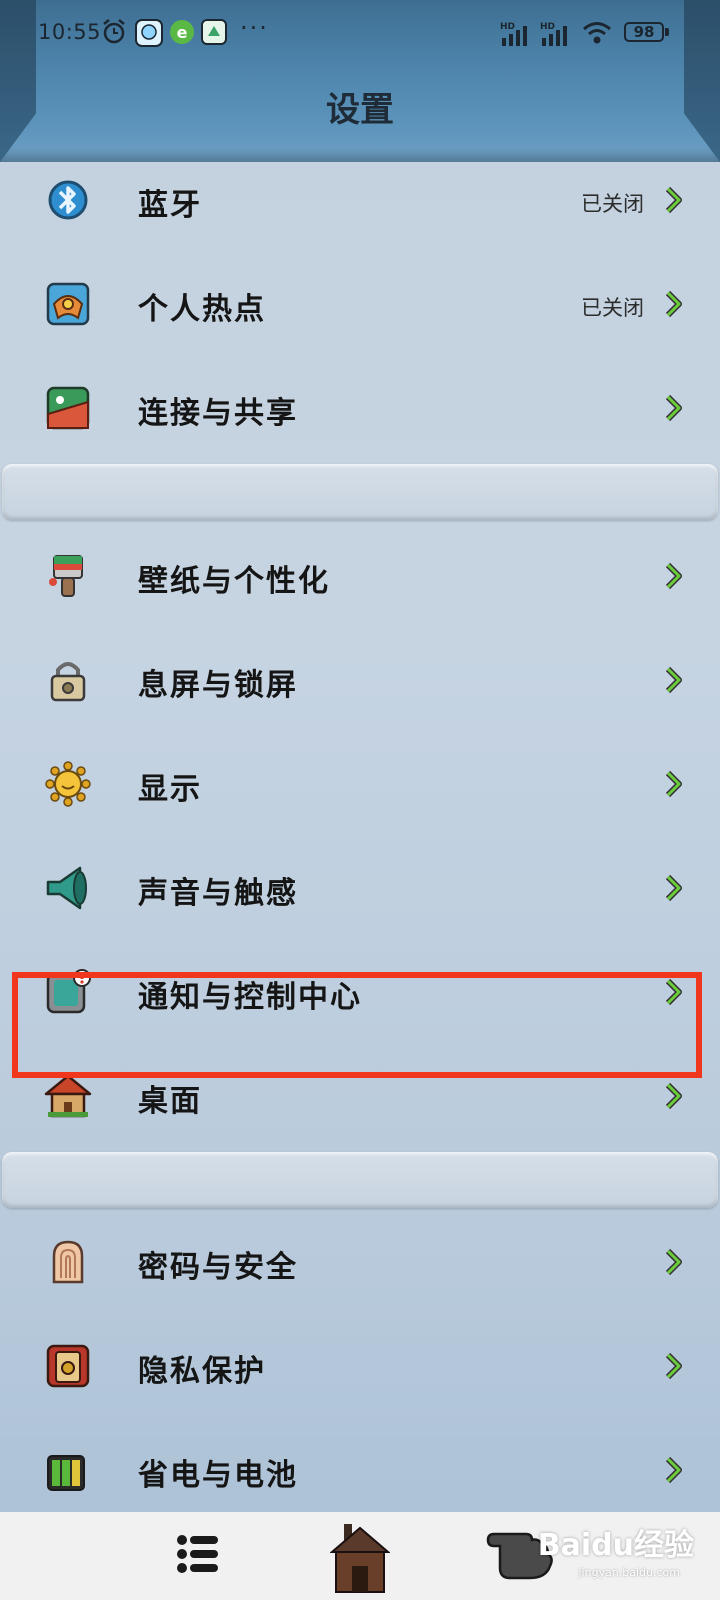 The image size is (720, 1600). What do you see at coordinates (360, 408) in the screenshot?
I see `settings-row-connection-share: 连接与共享` at bounding box center [360, 408].